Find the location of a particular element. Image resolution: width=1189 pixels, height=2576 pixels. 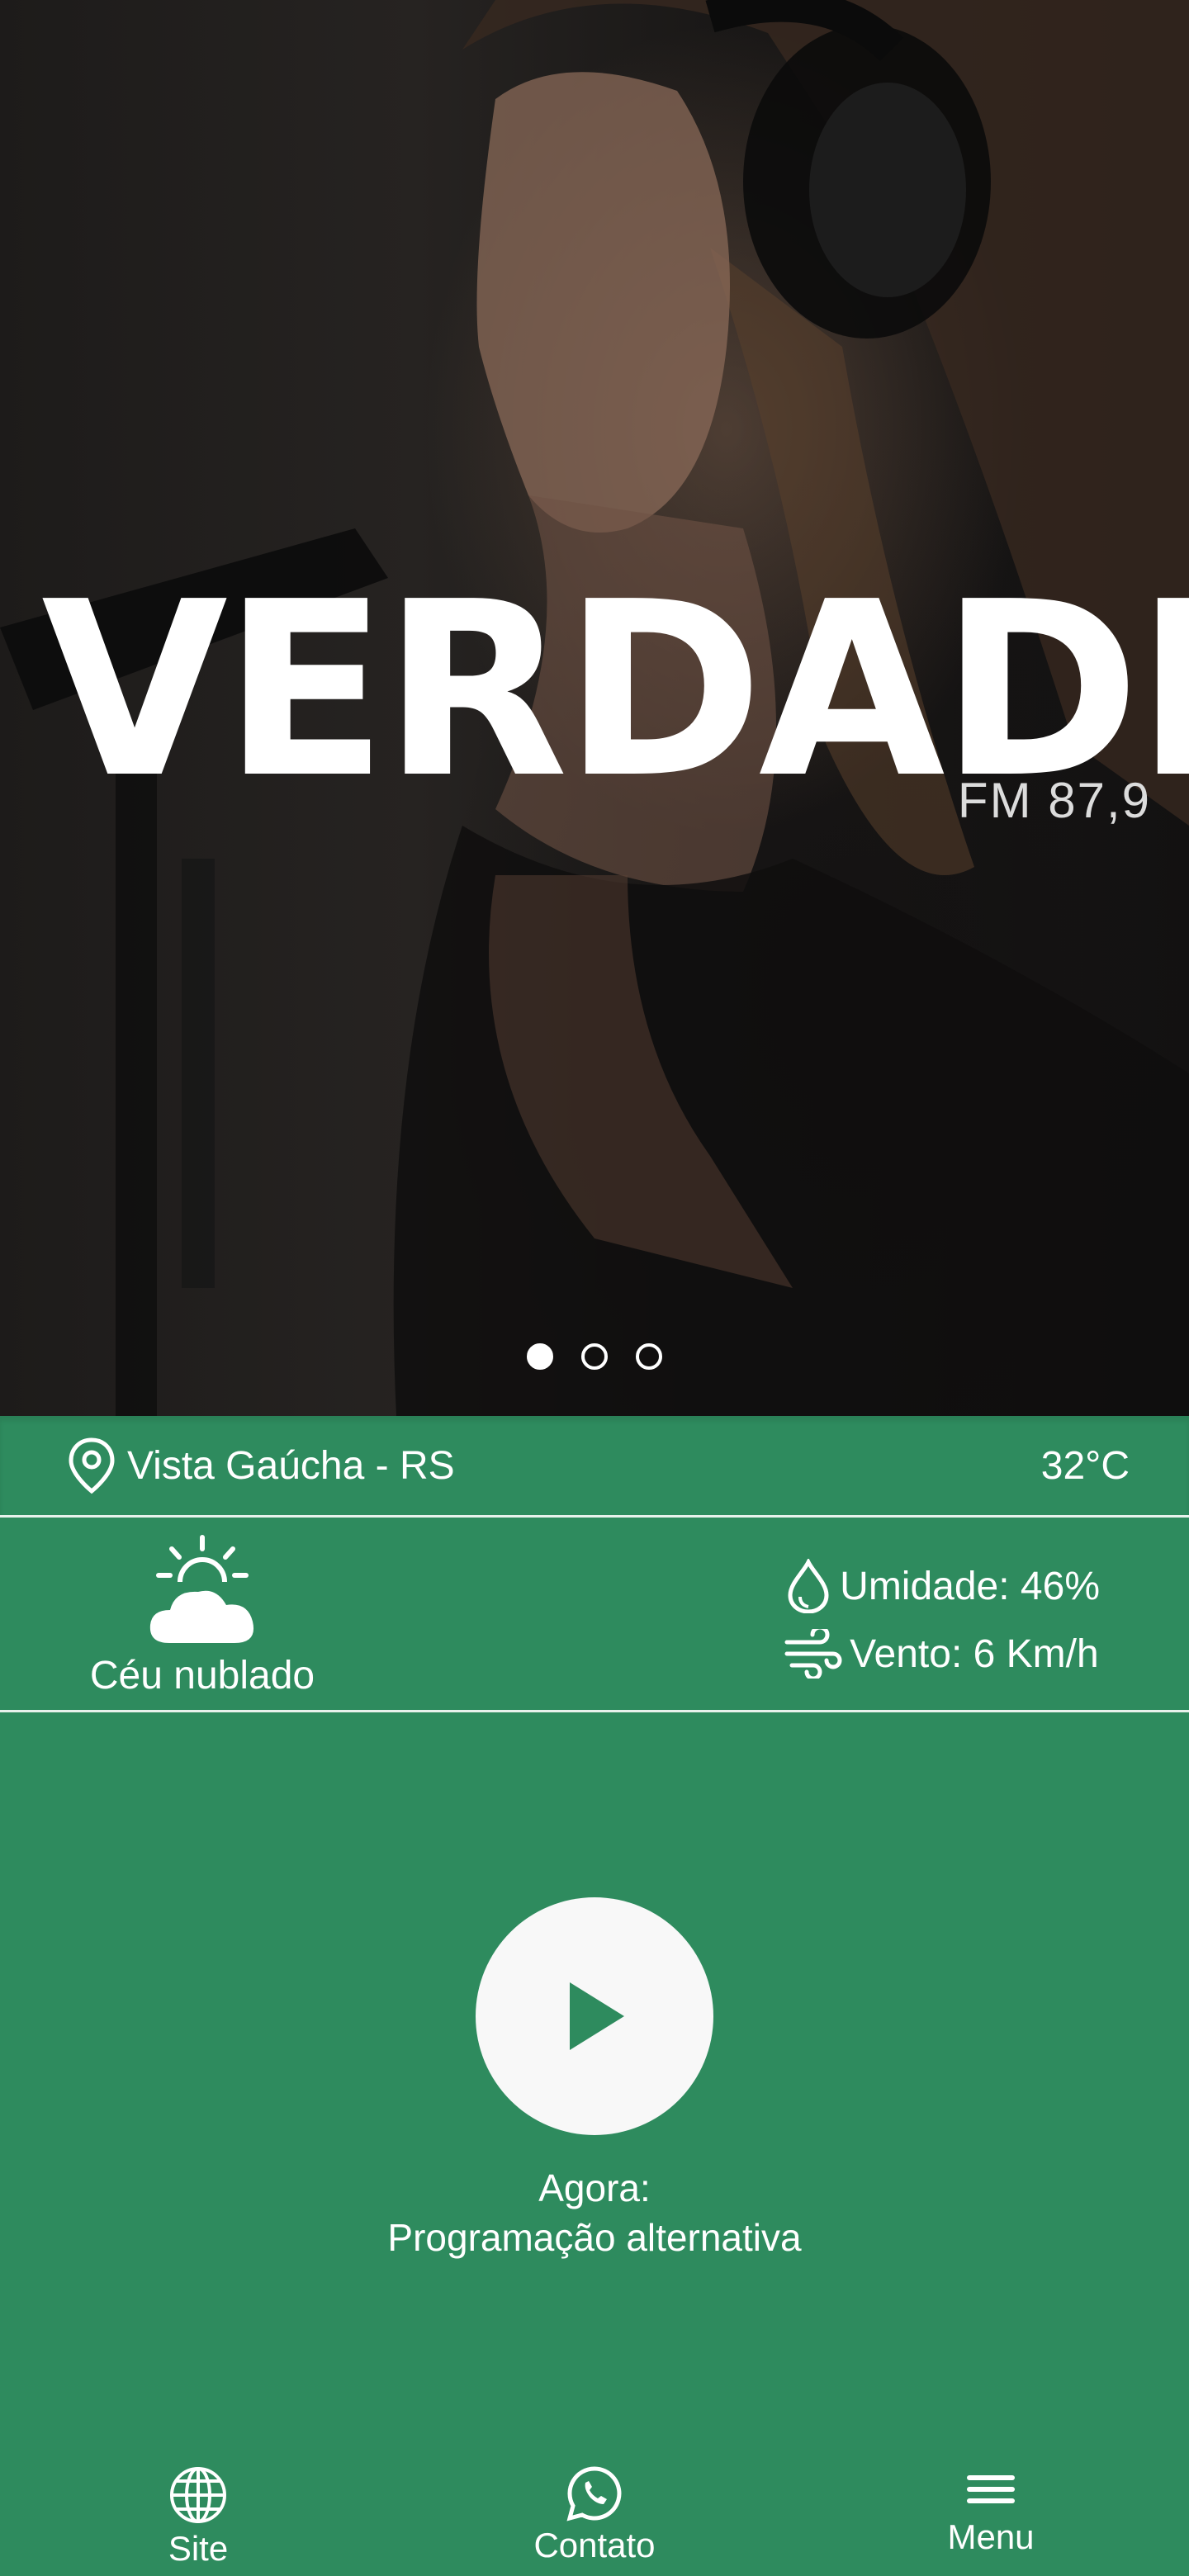

nav-site: Site is located at coordinates (198, 2517).